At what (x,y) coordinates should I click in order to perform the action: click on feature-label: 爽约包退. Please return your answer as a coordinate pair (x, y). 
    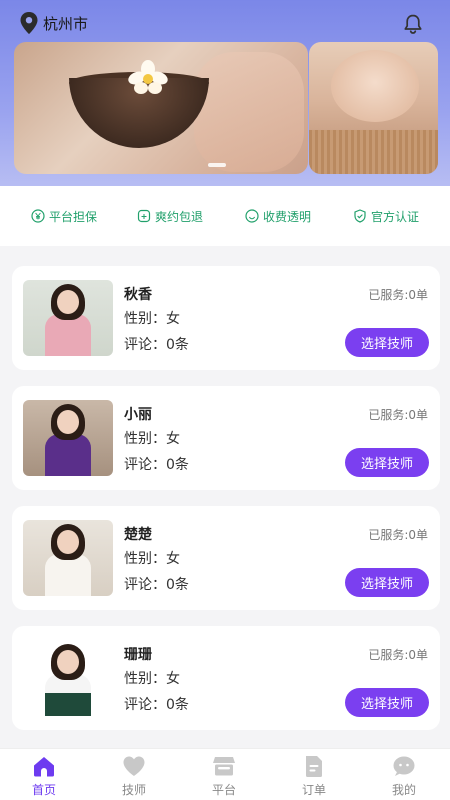
    Looking at the image, I should click on (179, 216).